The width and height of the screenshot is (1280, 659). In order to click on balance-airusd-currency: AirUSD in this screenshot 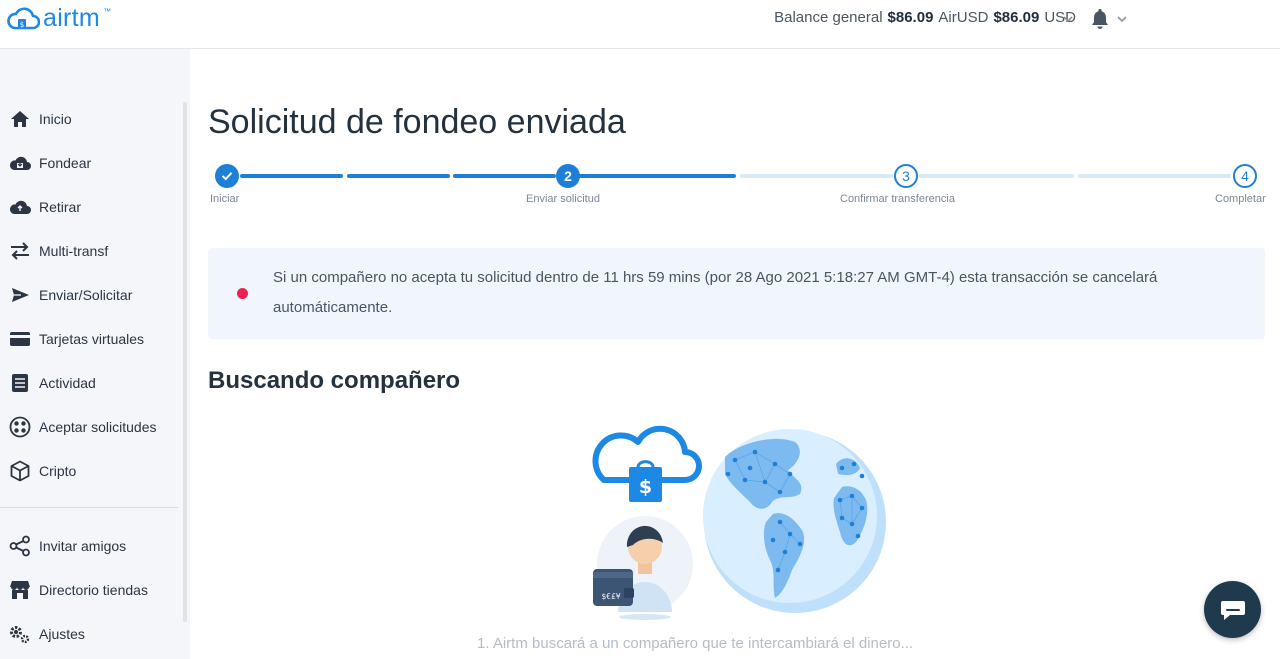, I will do `click(963, 17)`.